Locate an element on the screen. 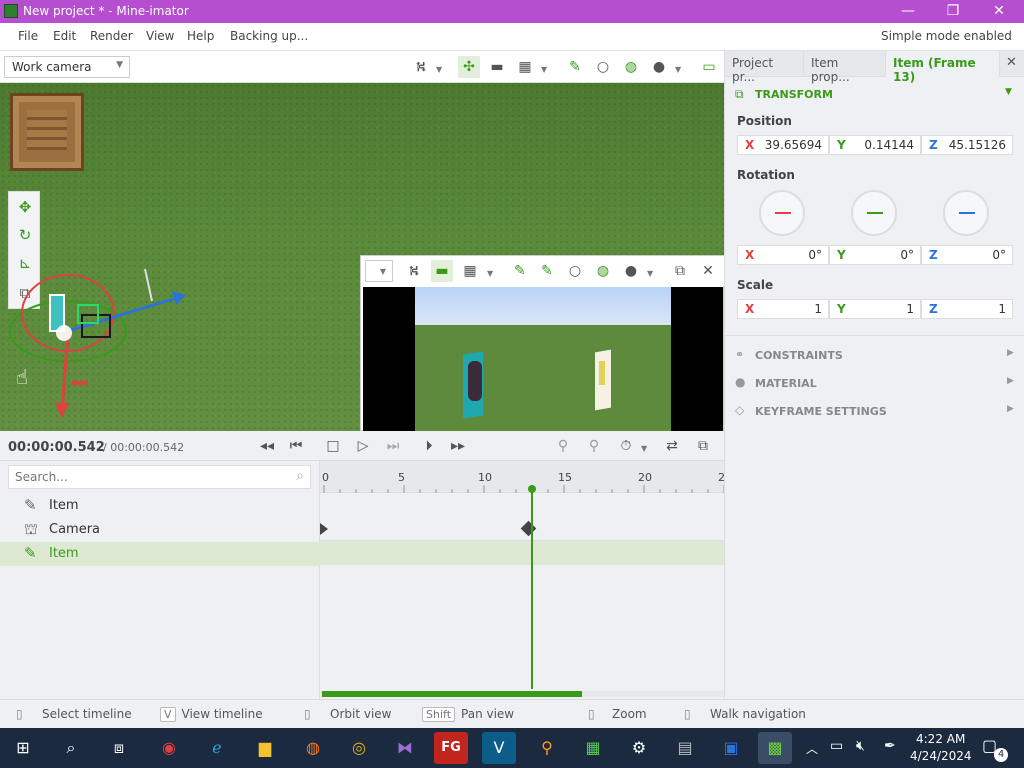 This screenshot has height=768, width=1024. mine-imator-task-icon: ▩ is located at coordinates (775, 748).